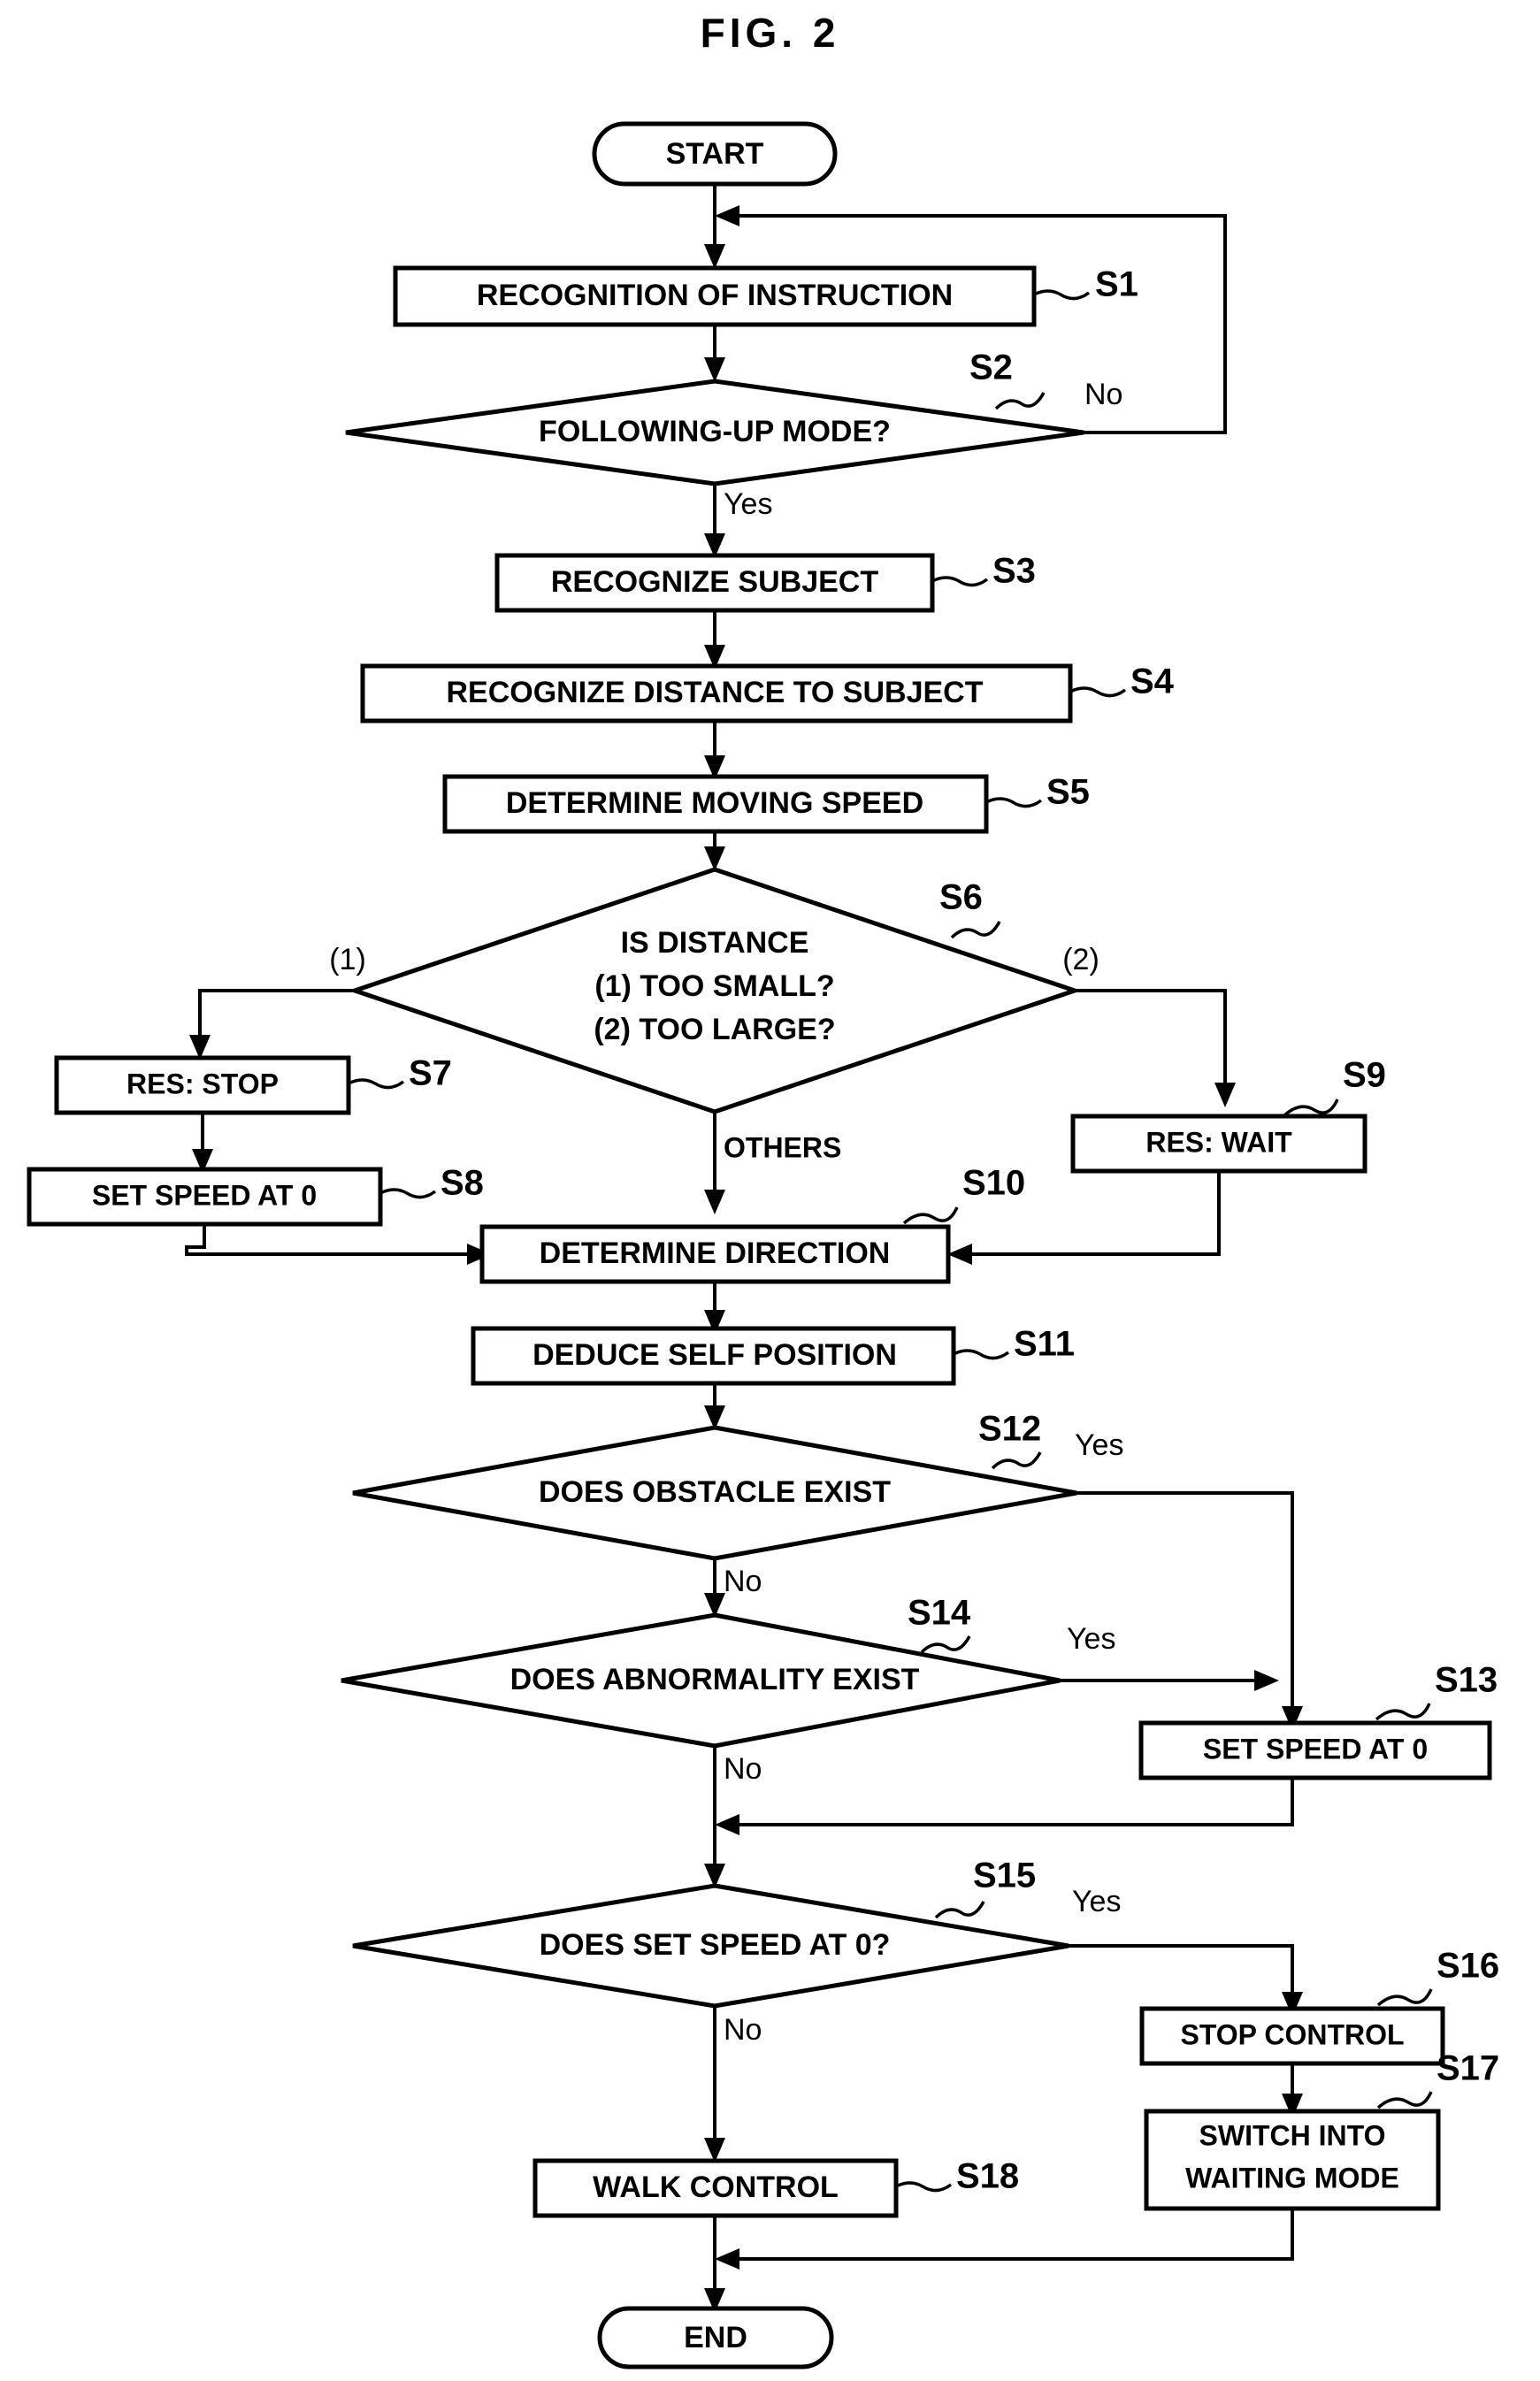  I want to click on node-s3: RECOGNIZE SUBJECT S3, so click(765, 582).